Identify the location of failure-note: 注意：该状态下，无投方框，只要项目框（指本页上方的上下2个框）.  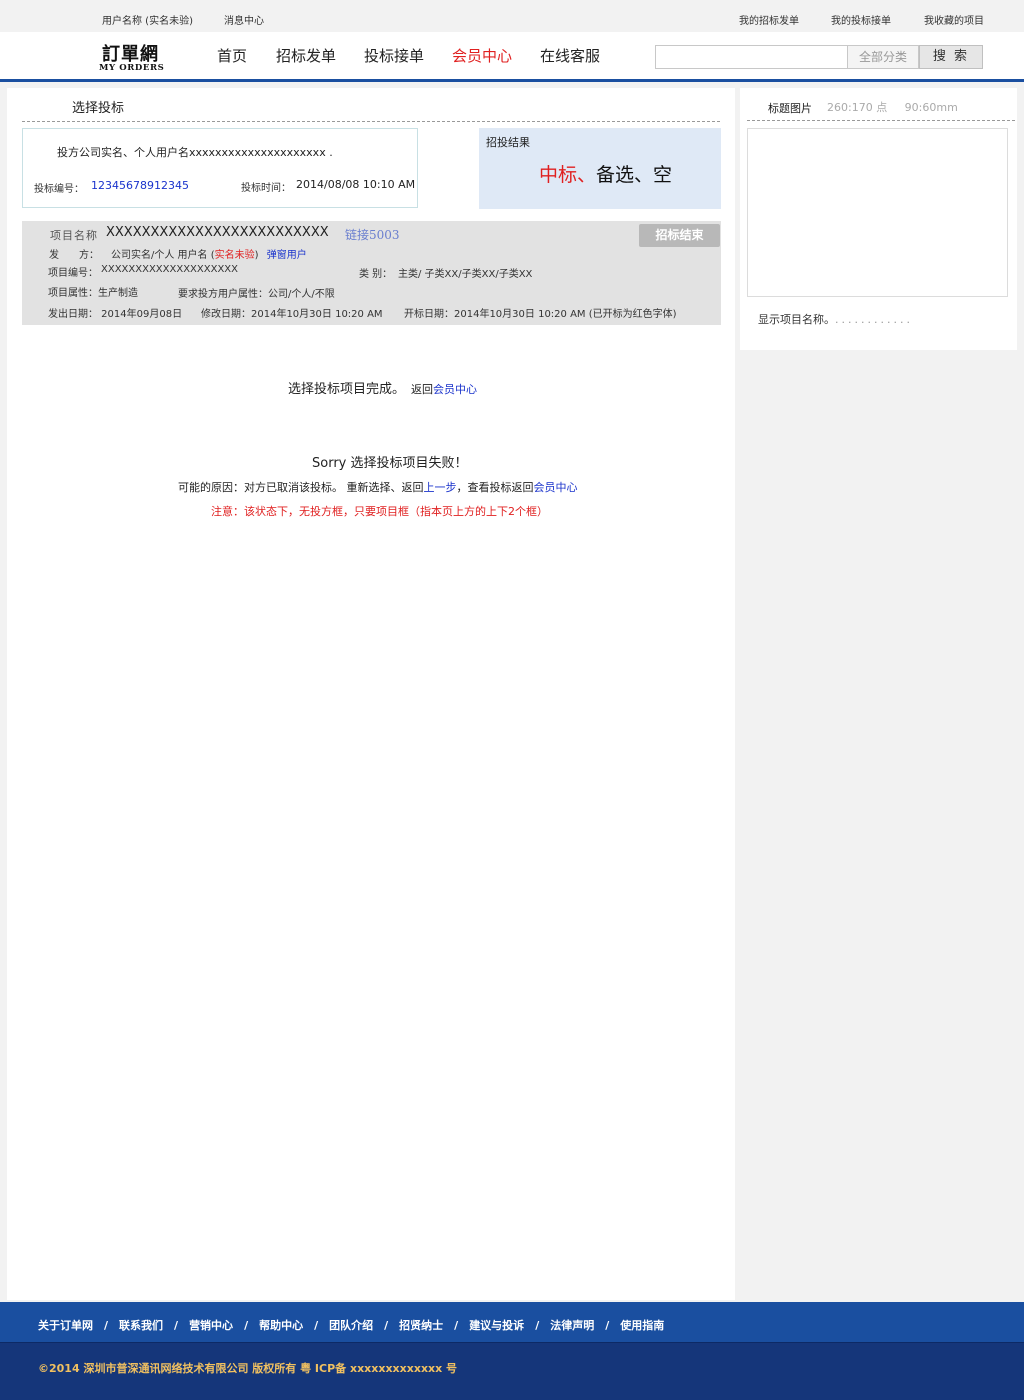
(379, 511).